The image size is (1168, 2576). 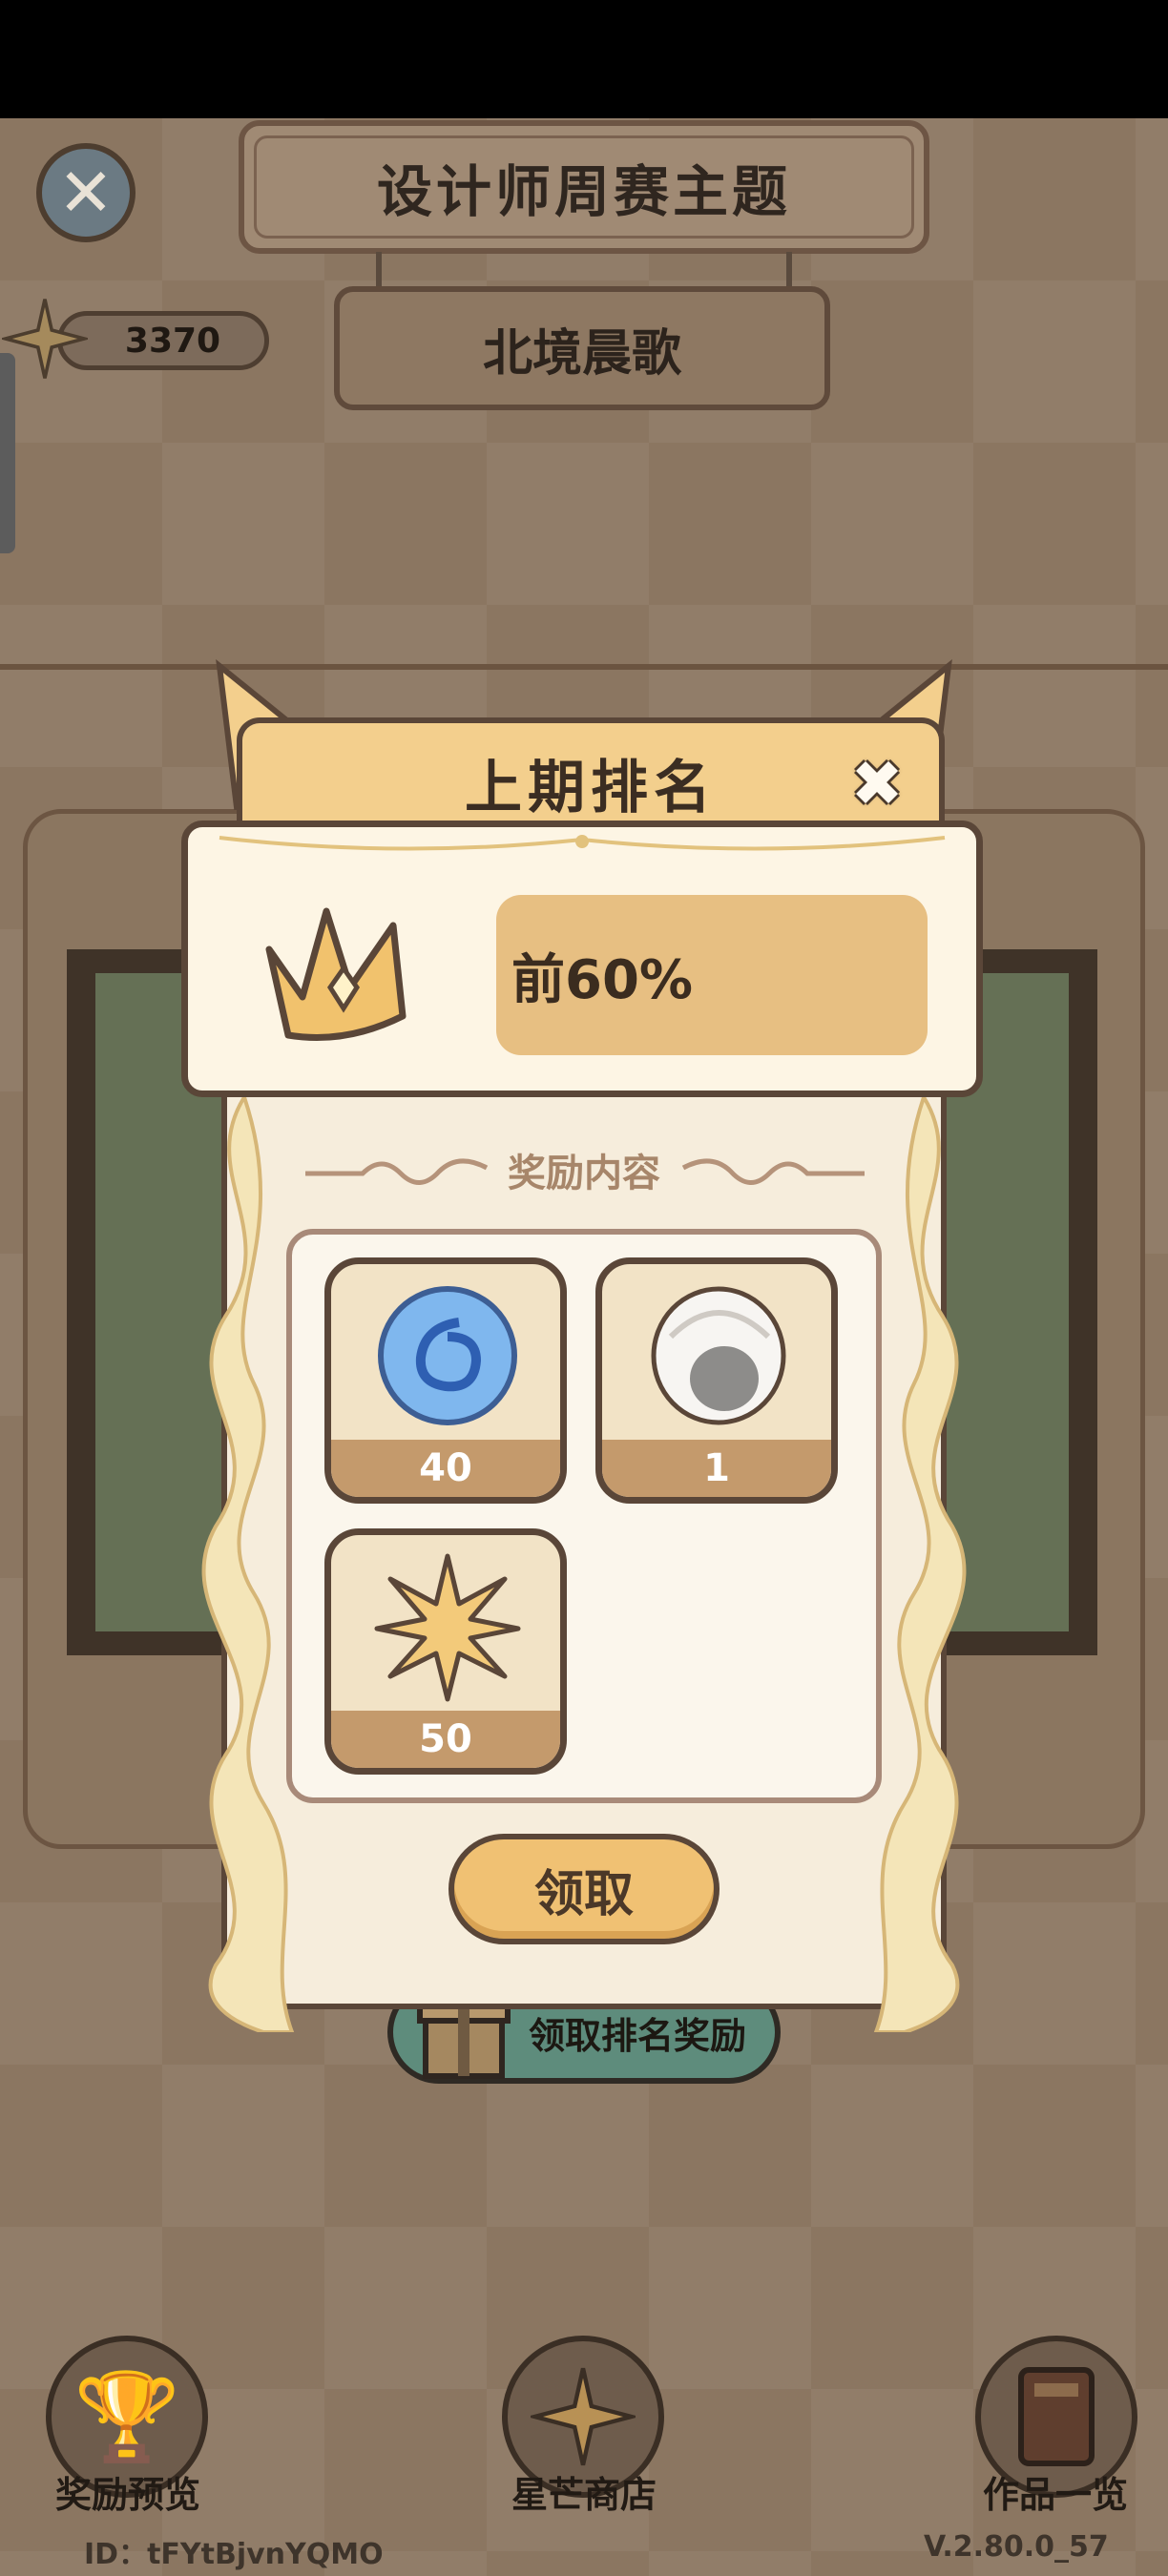 What do you see at coordinates (718, 1355) in the screenshot?
I see `white-hair-wig-icon` at bounding box center [718, 1355].